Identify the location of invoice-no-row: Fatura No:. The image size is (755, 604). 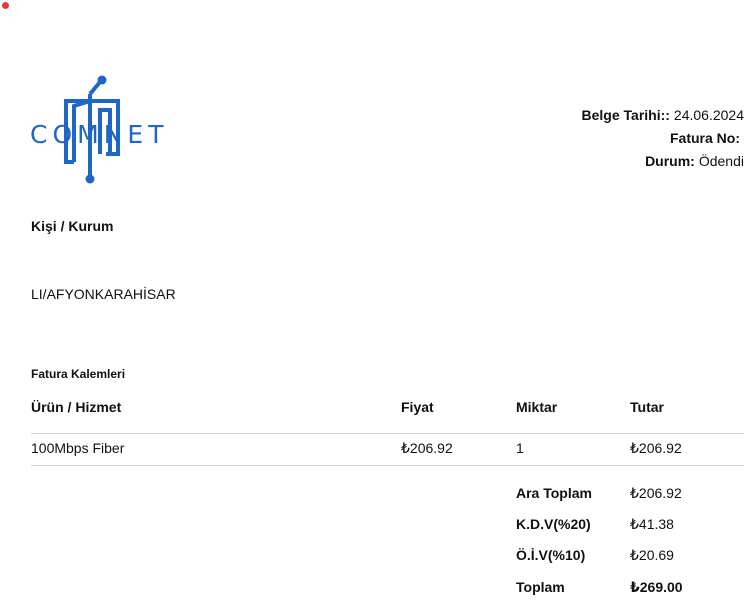
(663, 138).